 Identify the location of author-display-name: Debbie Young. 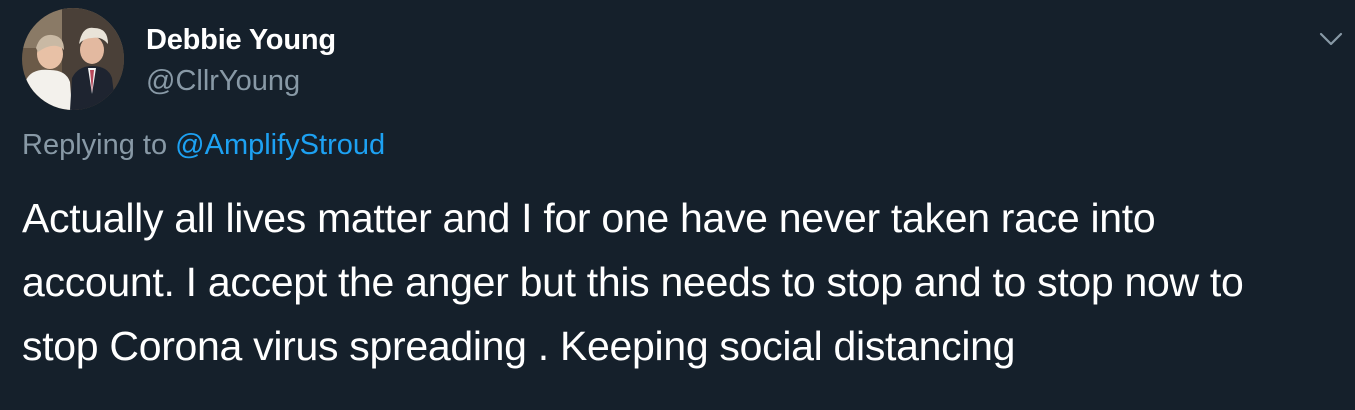
(241, 40).